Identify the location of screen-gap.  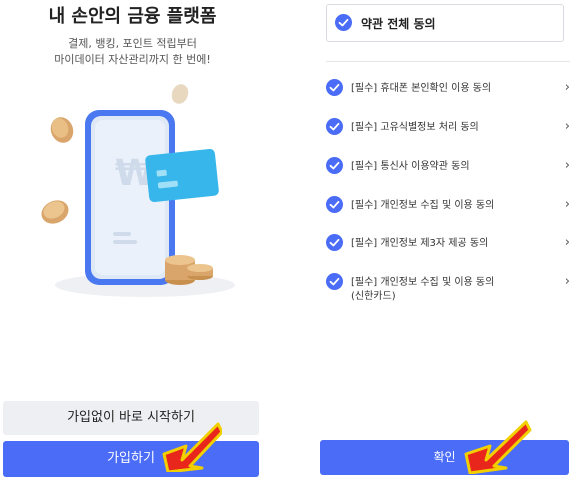
(288, 240).